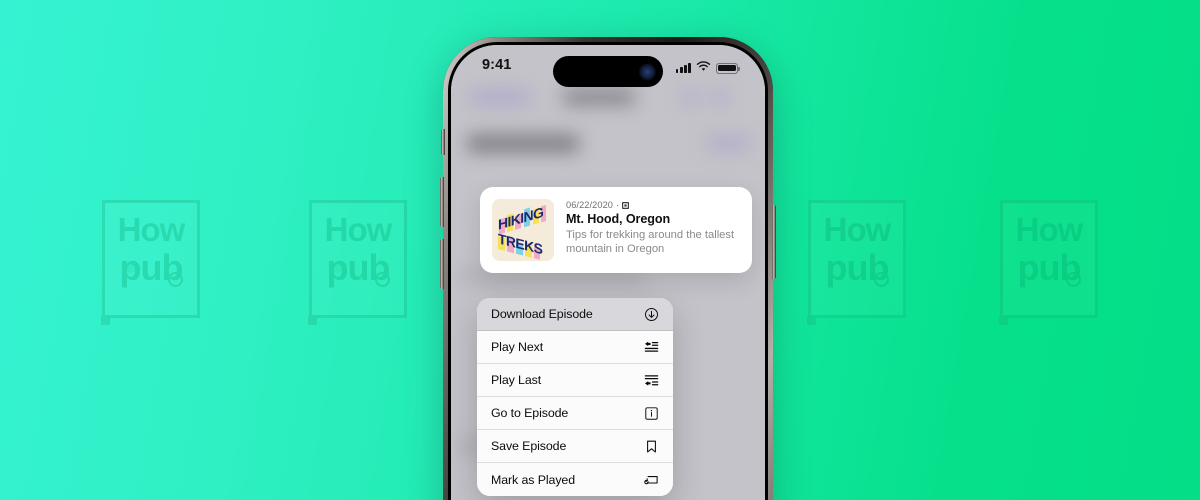  Describe the element at coordinates (517, 347) in the screenshot. I see `context-menu-item-label: Play Next` at that location.